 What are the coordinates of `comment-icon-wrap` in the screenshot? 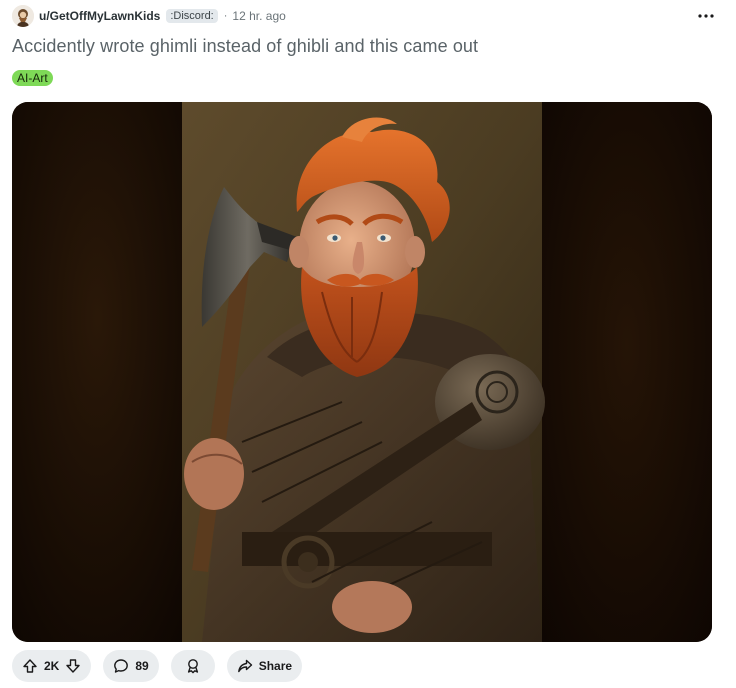 It's located at (121, 666).